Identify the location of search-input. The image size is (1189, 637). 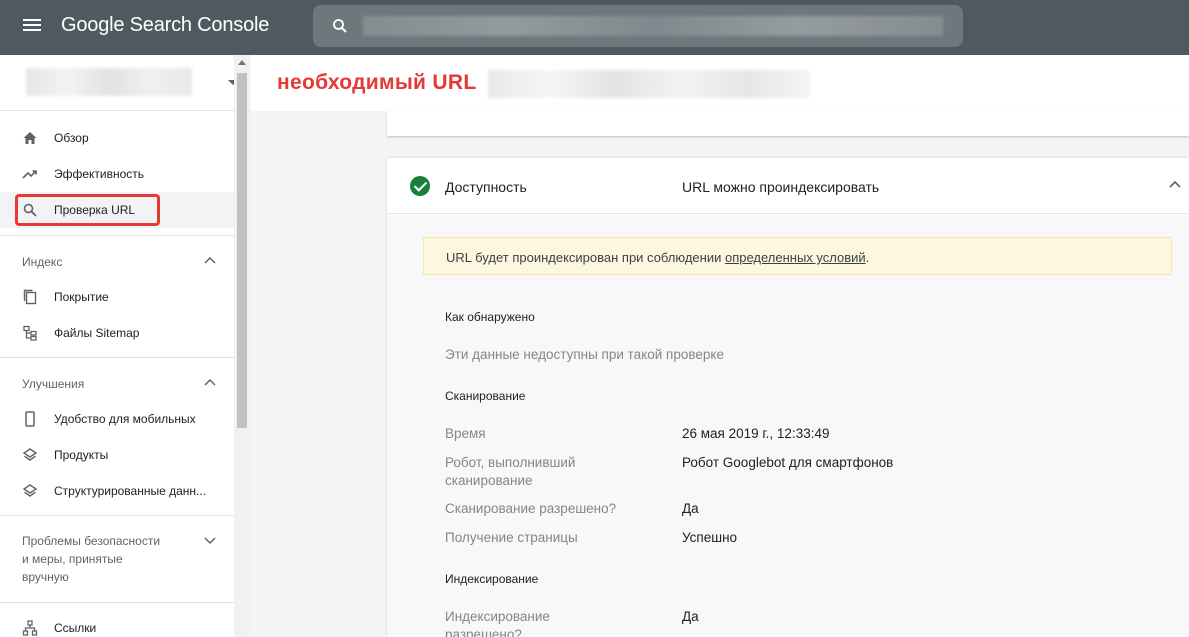
(638, 26).